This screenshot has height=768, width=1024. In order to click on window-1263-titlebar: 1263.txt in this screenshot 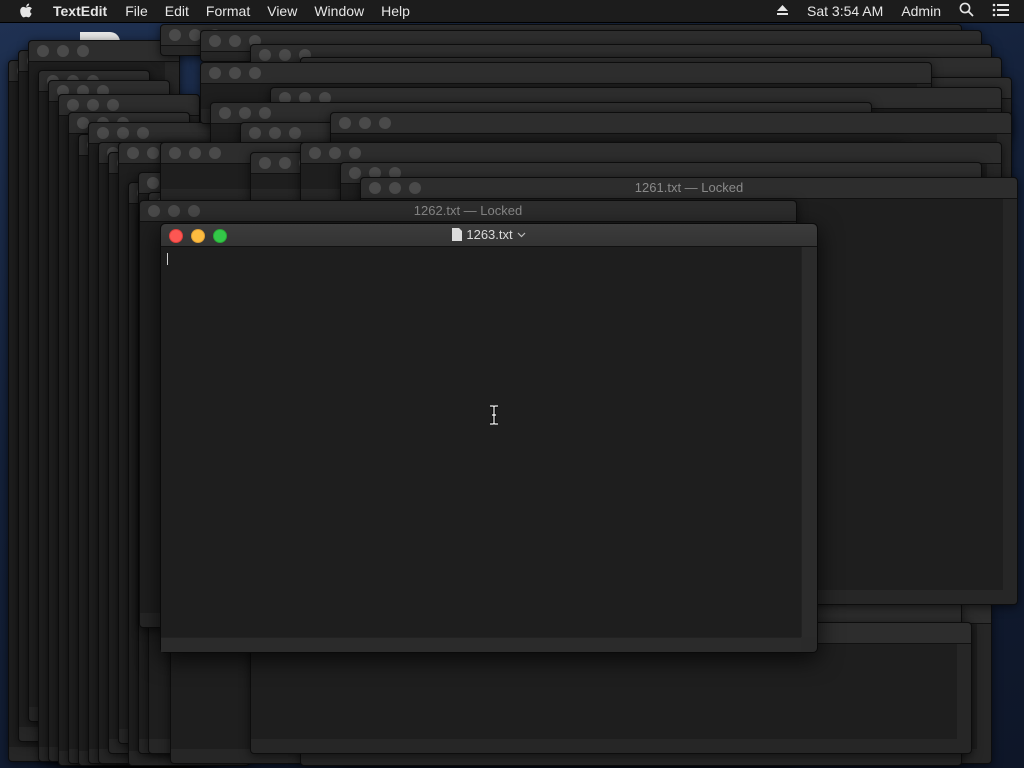, I will do `click(489, 235)`.